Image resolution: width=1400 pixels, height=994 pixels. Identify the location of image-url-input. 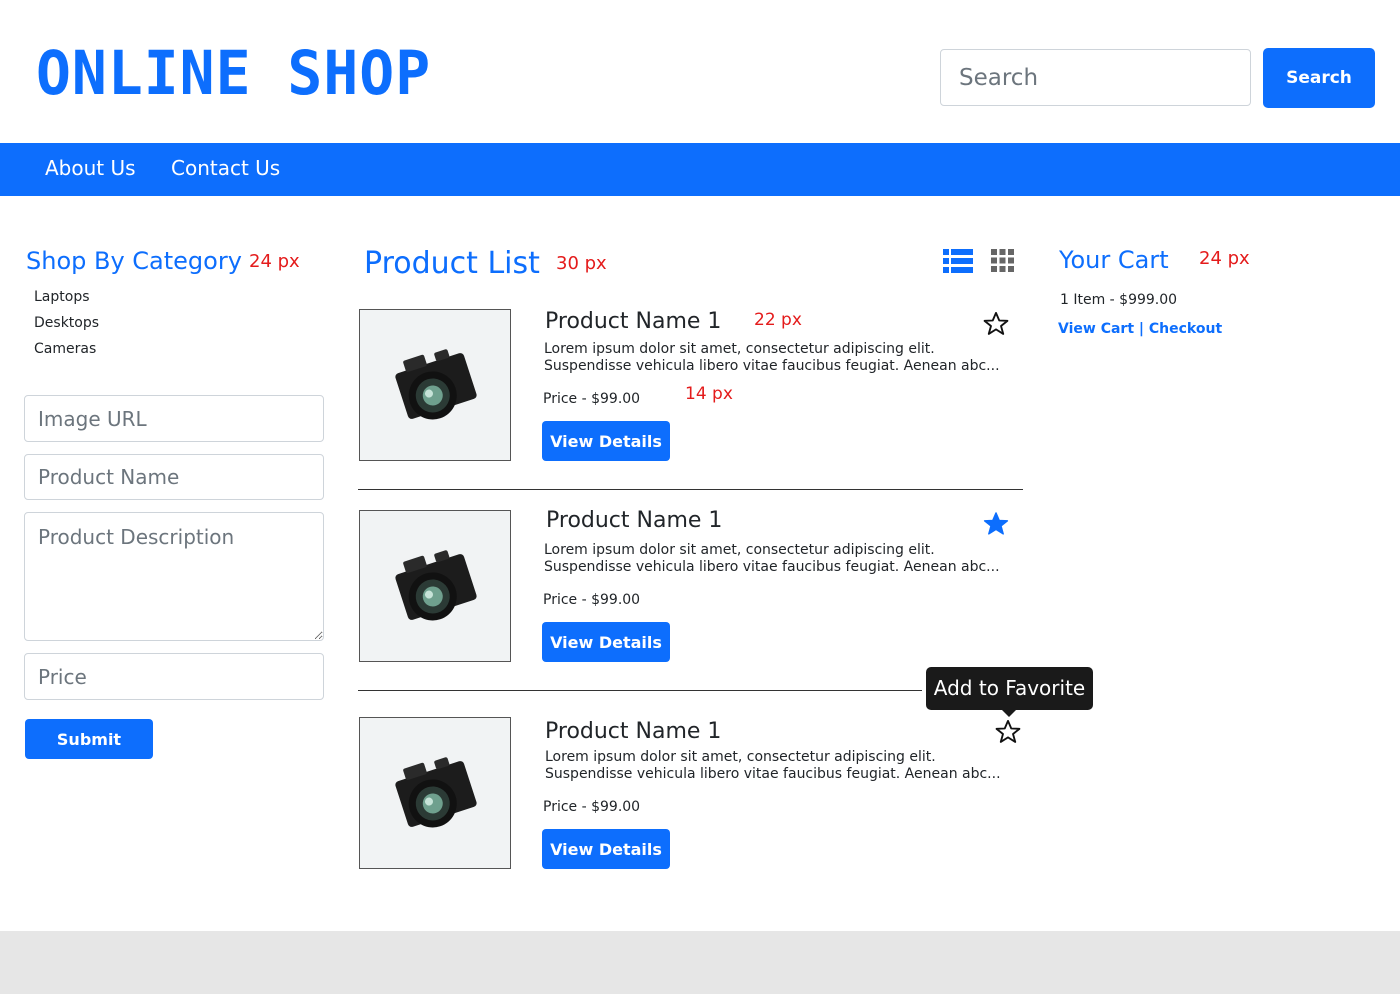
(174, 418).